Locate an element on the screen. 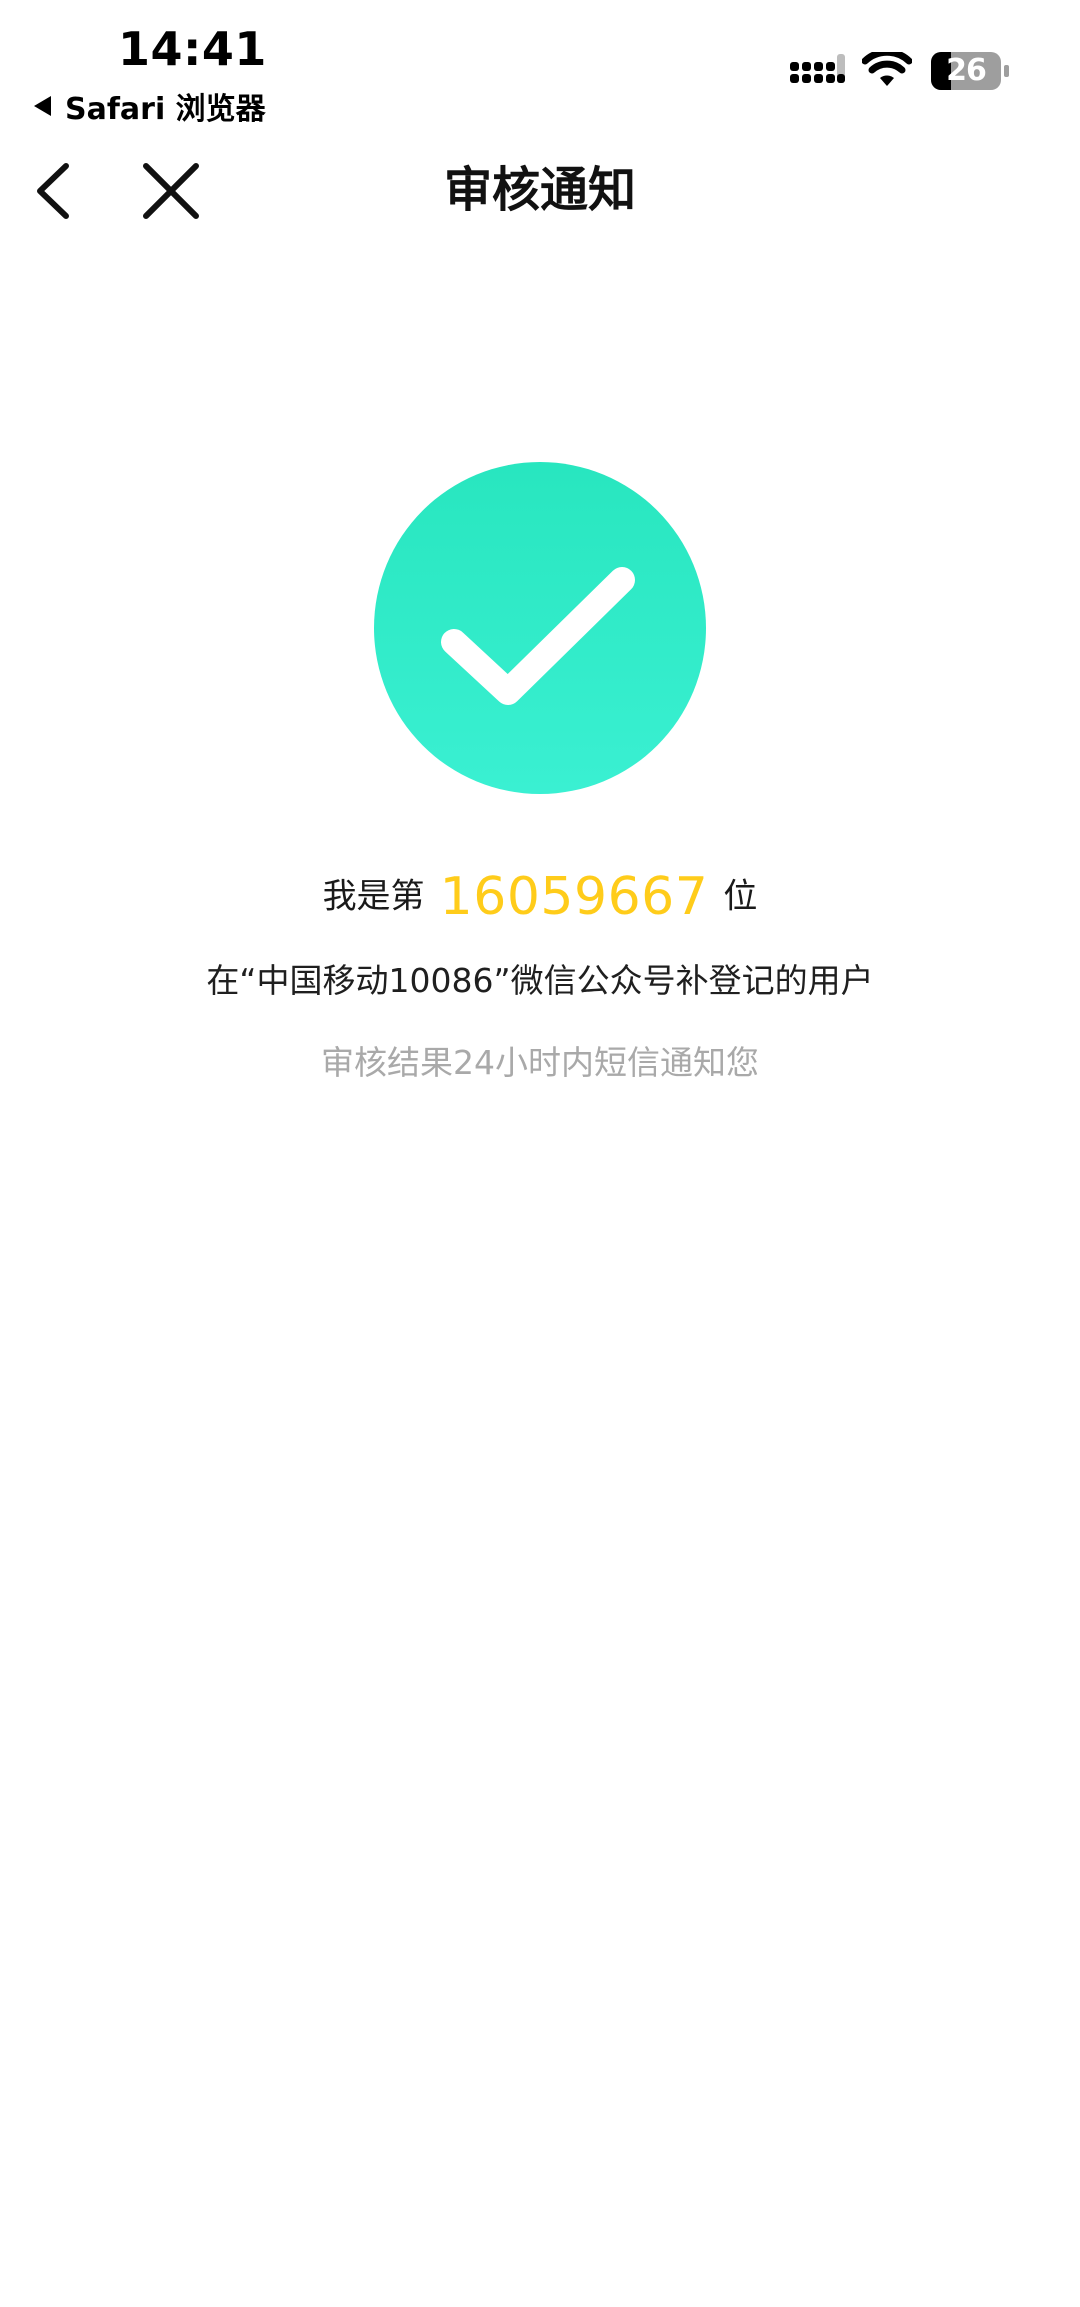  rank-number: 16059667 is located at coordinates (574, 896).